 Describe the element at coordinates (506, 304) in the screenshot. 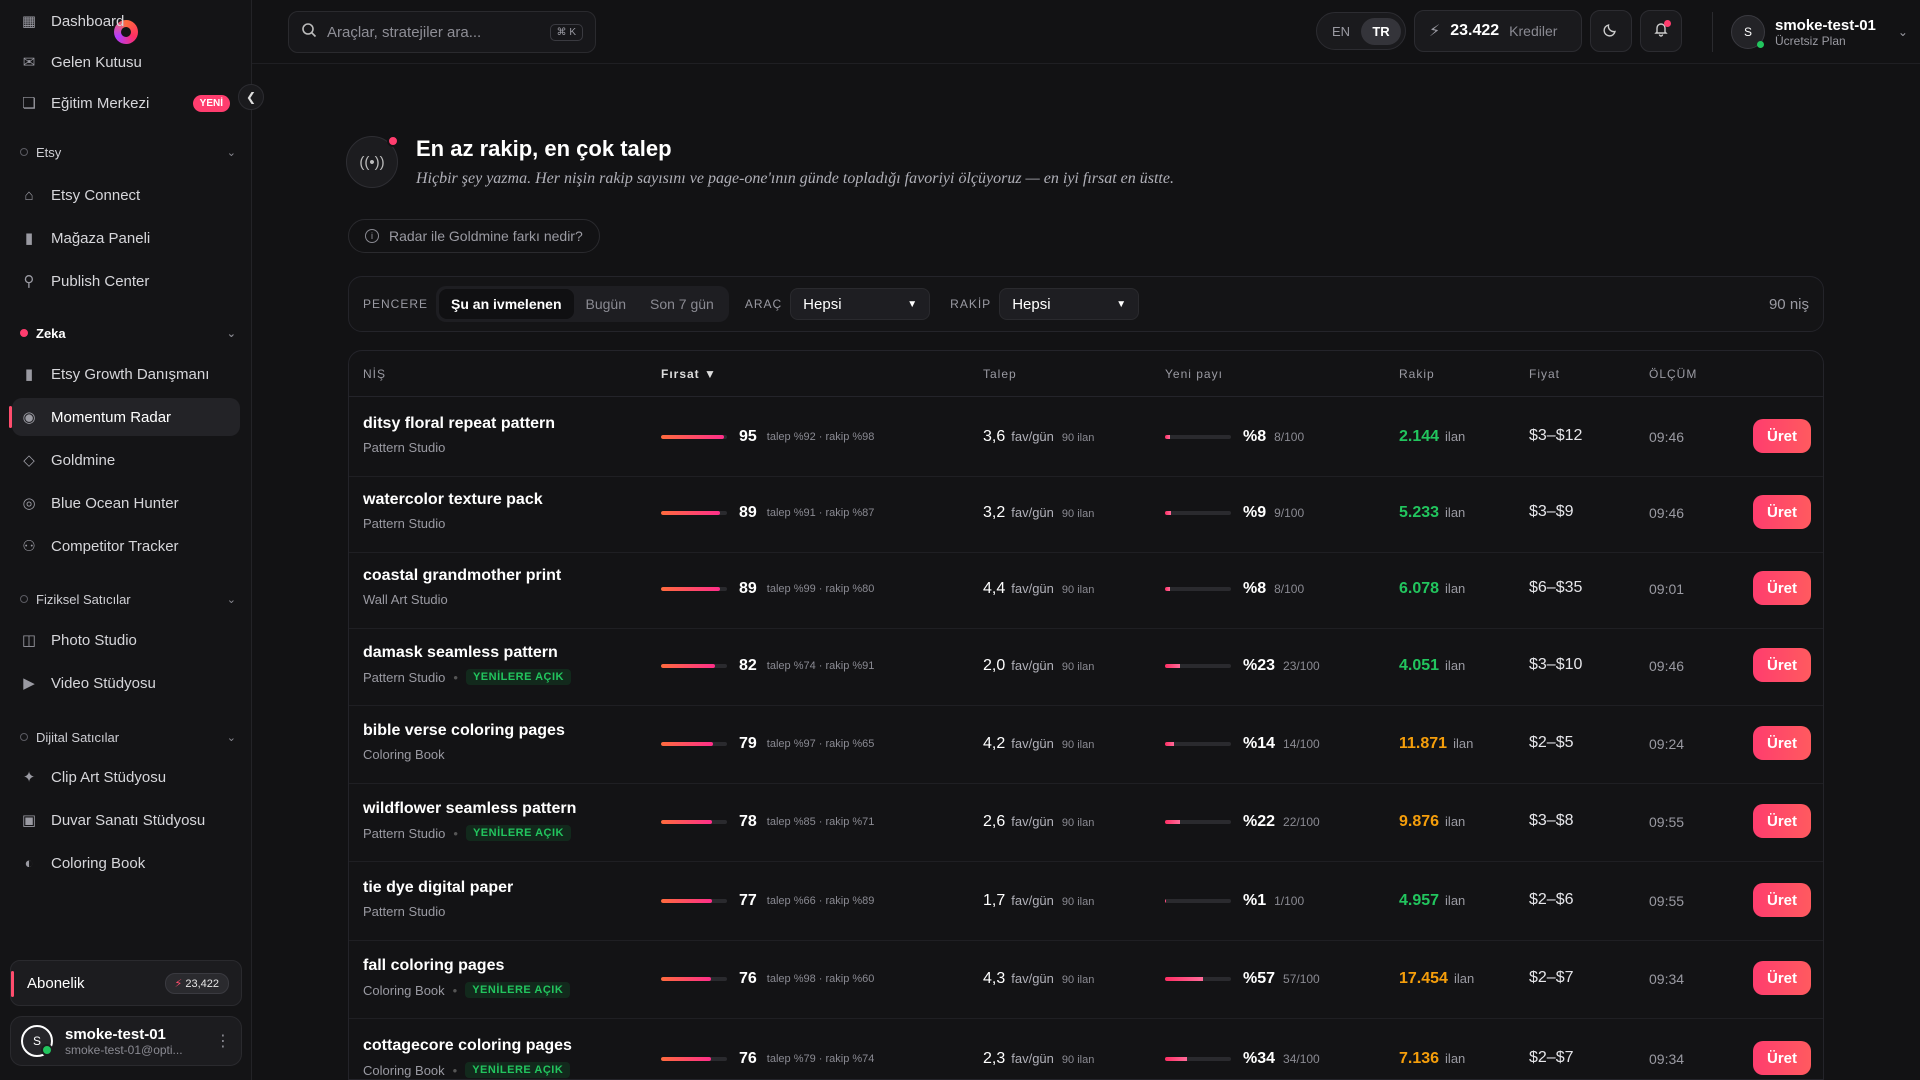

I see `window-option-accelerating: Şu an ivmelenen` at that location.